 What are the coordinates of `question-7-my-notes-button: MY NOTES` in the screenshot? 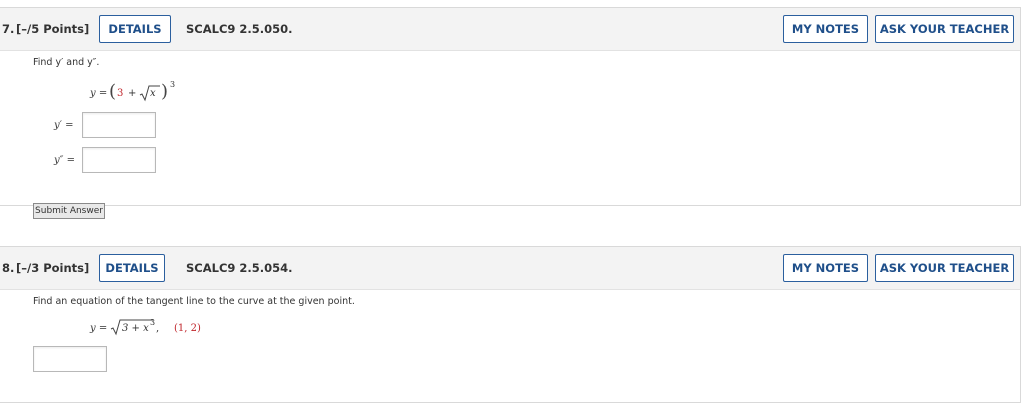 It's located at (825, 29).